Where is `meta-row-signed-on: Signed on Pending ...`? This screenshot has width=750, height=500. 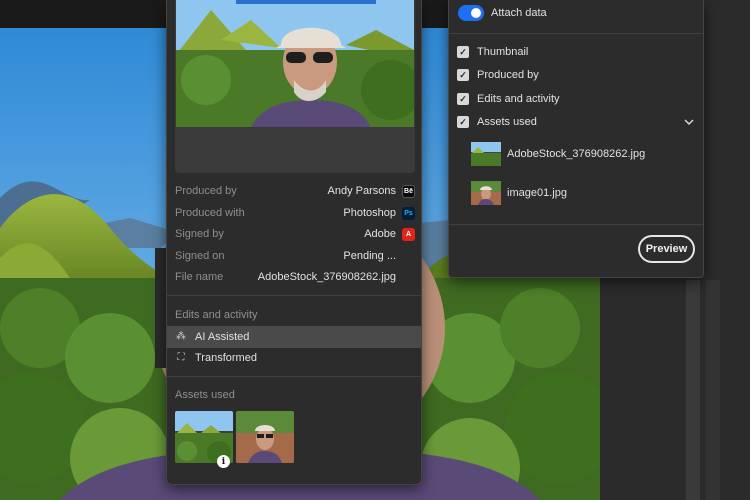 meta-row-signed-on: Signed on Pending ... is located at coordinates (295, 256).